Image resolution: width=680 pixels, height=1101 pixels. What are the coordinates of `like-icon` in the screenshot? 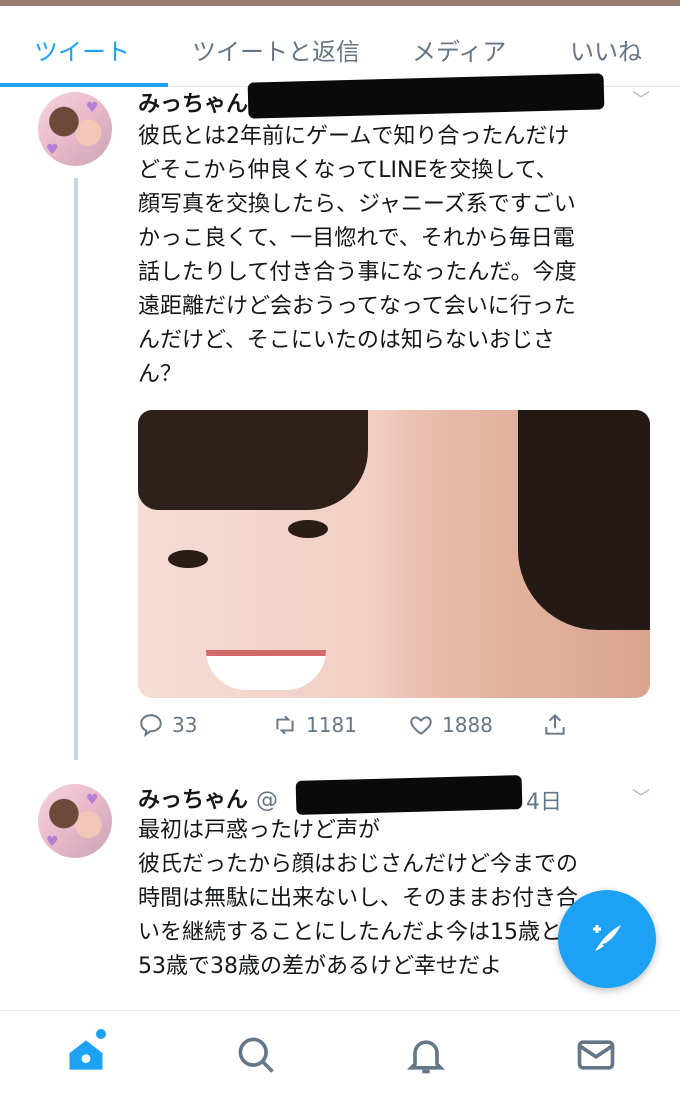 It's located at (421, 725).